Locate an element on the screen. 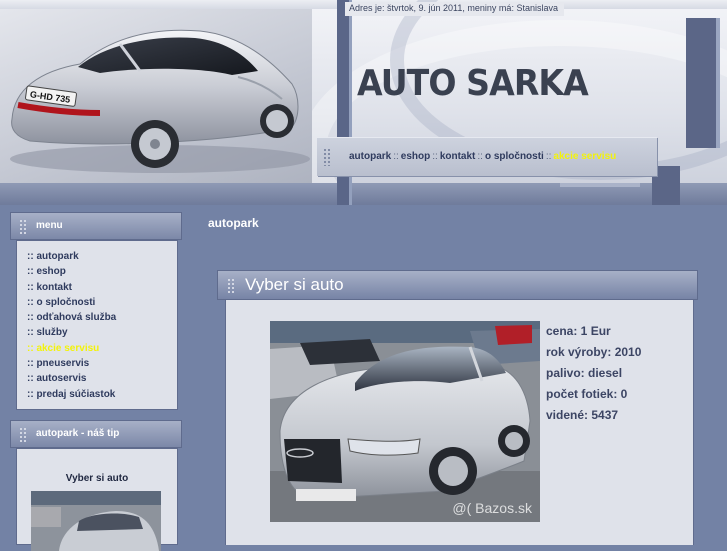 The height and width of the screenshot is (551, 727). car-photo: @( Bazos.sk is located at coordinates (405, 421).